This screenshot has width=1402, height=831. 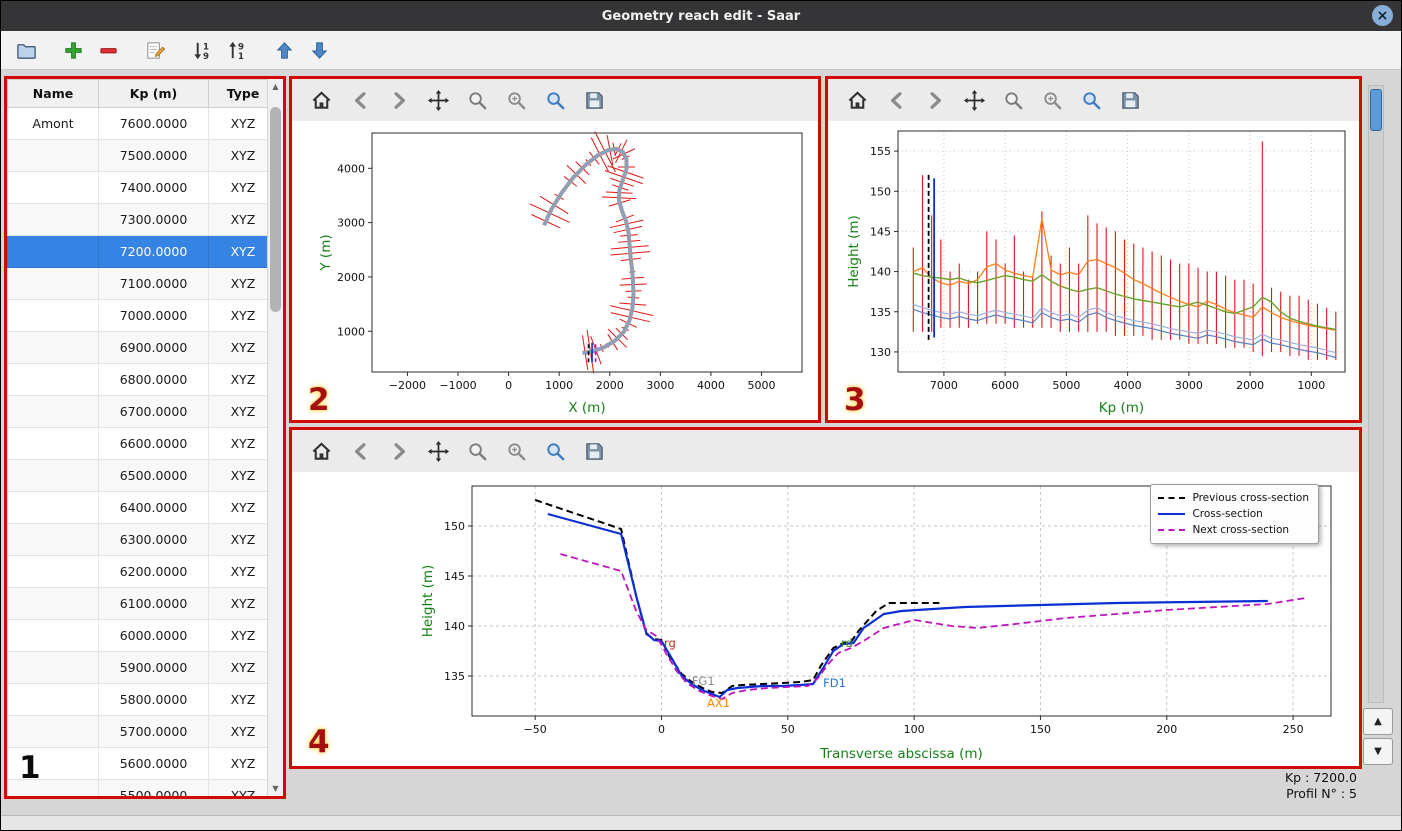 What do you see at coordinates (508, 385) in the screenshot?
I see `svg-text: 0` at bounding box center [508, 385].